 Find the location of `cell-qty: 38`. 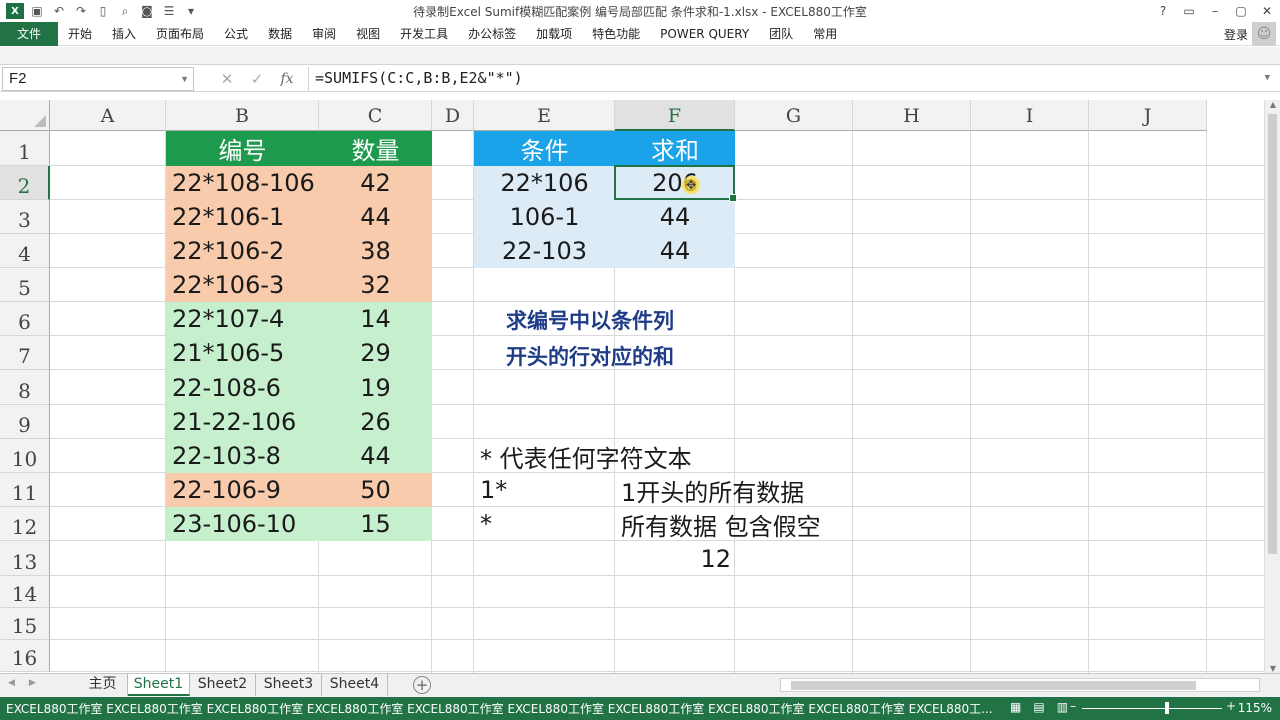

cell-qty: 38 is located at coordinates (375, 251).